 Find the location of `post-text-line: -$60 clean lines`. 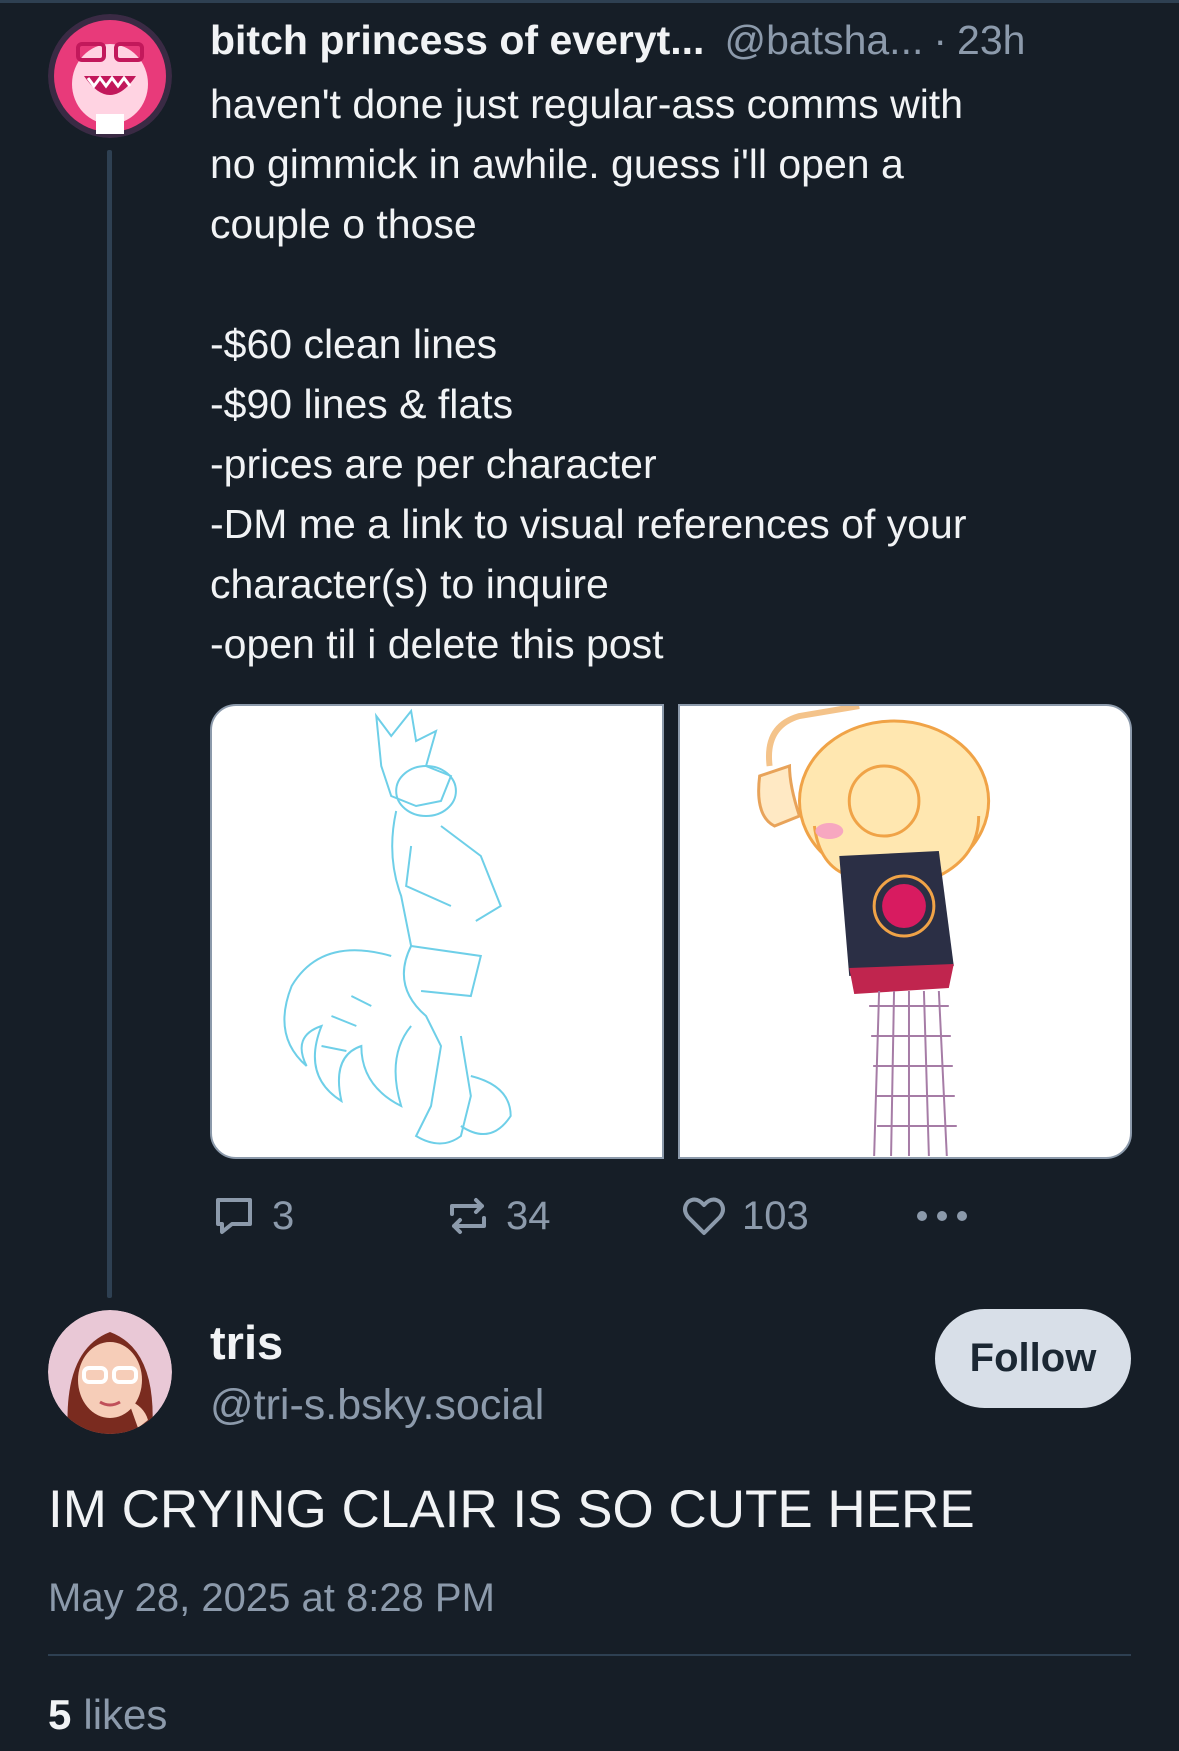

post-text-line: -$60 clean lines is located at coordinates (354, 344).